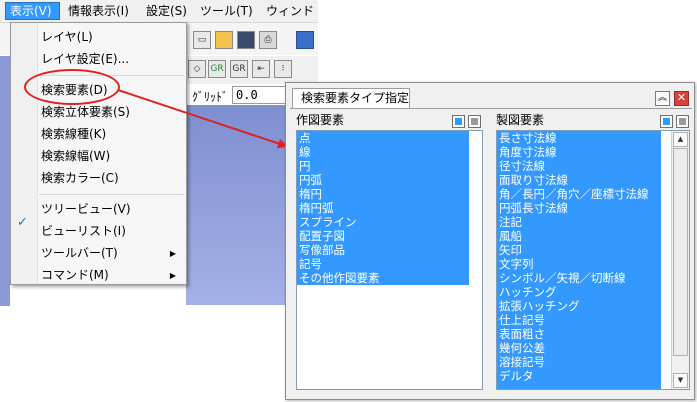 The width and height of the screenshot is (697, 402). What do you see at coordinates (573, 348) in the screenshot?
I see `list-item: 幾何公差` at bounding box center [573, 348].